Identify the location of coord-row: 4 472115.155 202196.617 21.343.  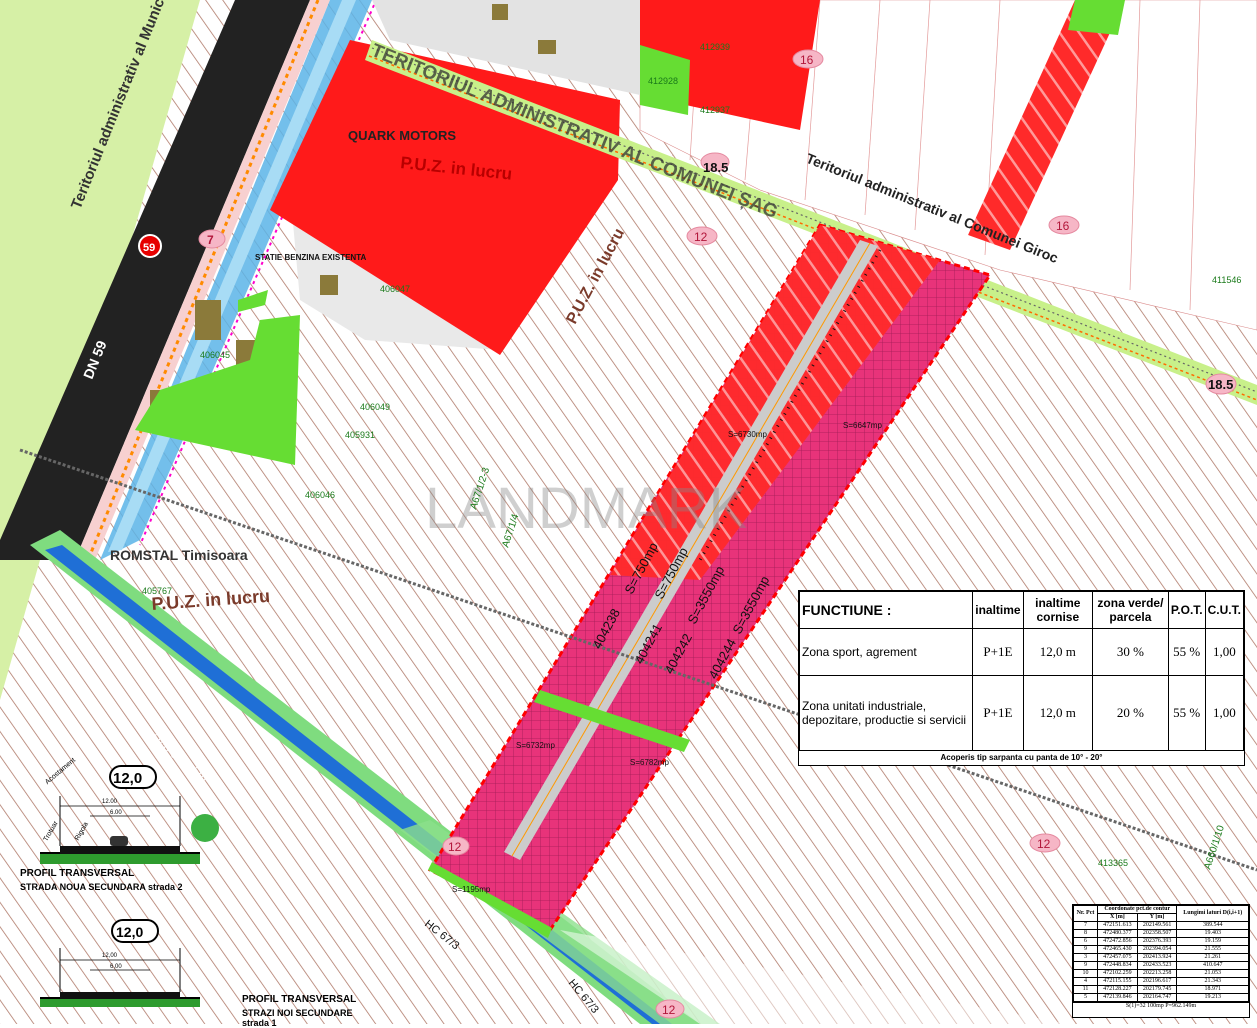
(1161, 981).